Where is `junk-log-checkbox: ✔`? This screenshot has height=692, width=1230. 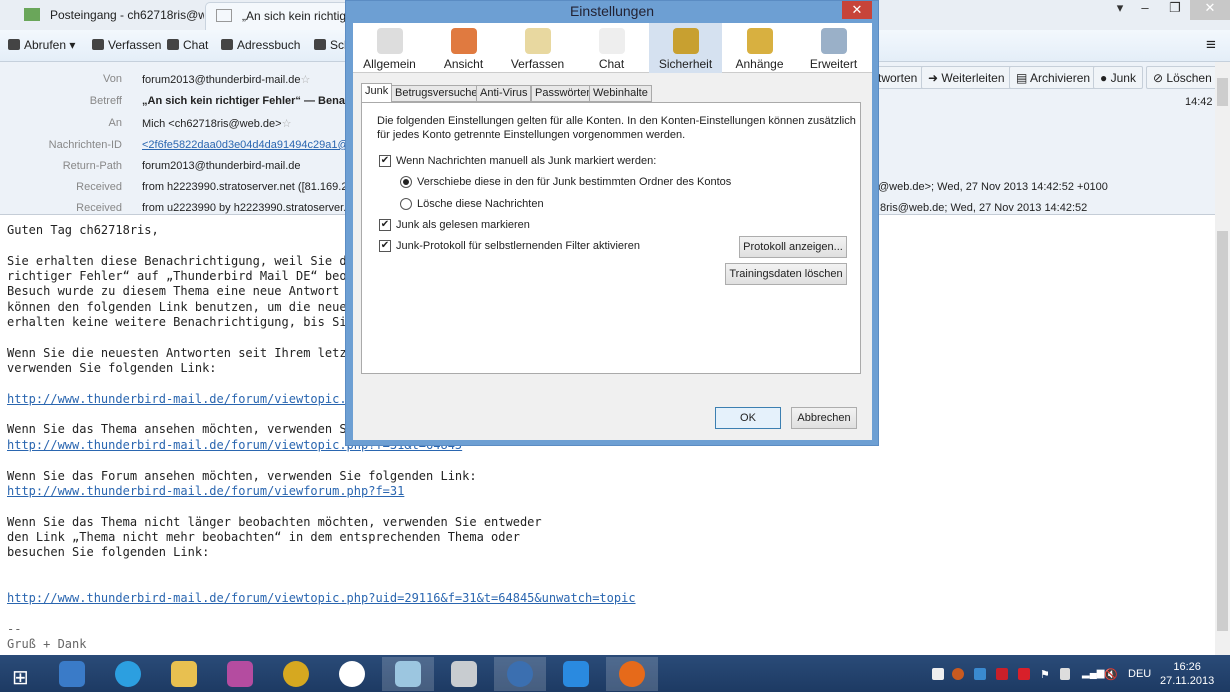 junk-log-checkbox: ✔ is located at coordinates (385, 246).